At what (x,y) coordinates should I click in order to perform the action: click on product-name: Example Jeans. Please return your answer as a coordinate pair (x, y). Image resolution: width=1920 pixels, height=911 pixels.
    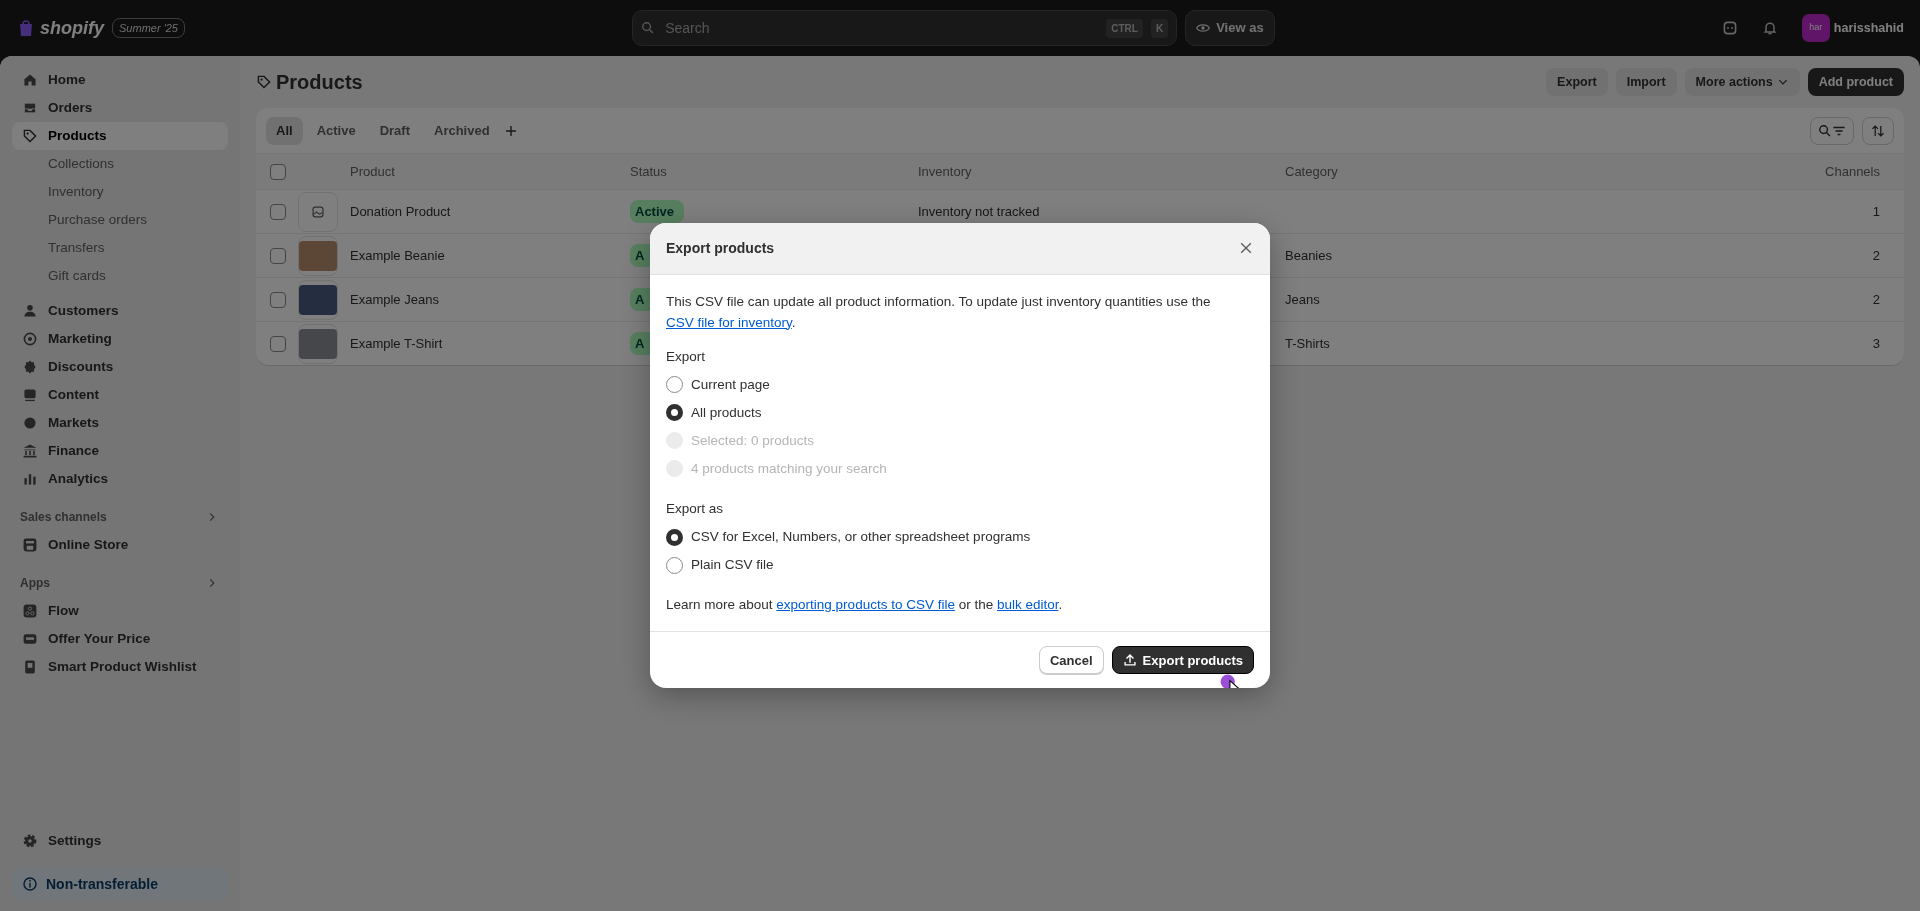
    Looking at the image, I should click on (490, 299).